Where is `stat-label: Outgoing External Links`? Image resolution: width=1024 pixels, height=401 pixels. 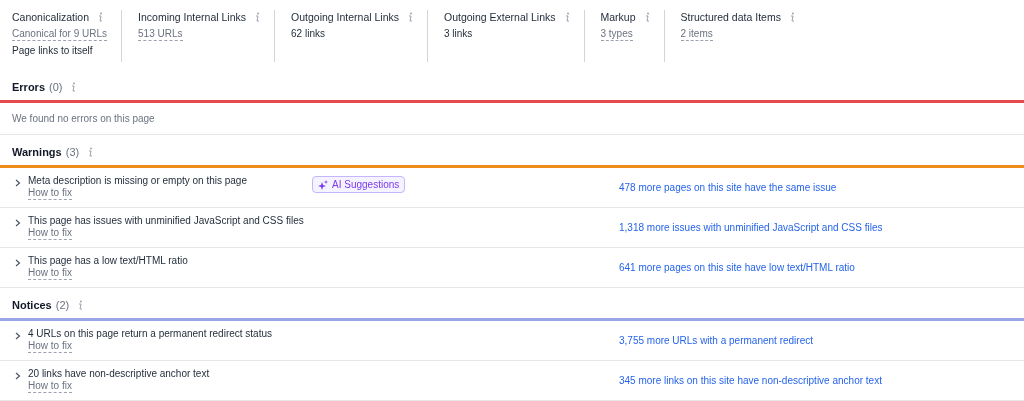
stat-label: Outgoing External Links is located at coordinates (500, 17).